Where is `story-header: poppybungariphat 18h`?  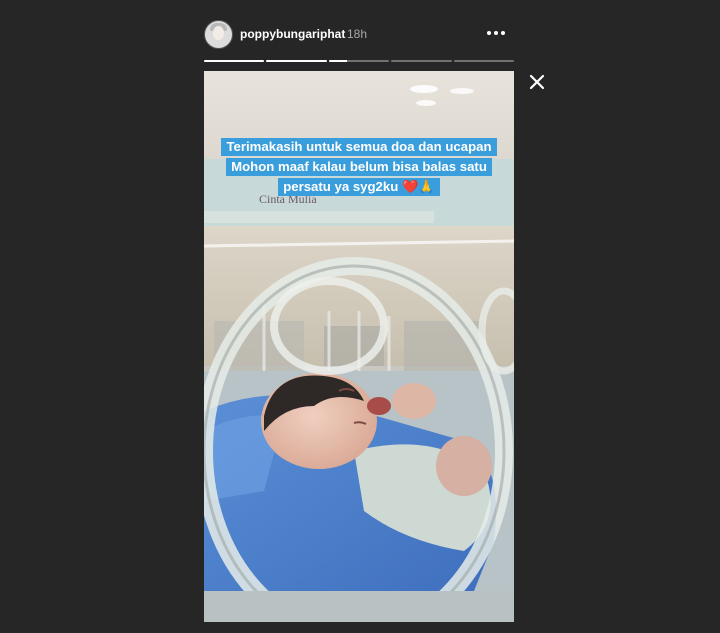 story-header: poppybungariphat 18h is located at coordinates (359, 34).